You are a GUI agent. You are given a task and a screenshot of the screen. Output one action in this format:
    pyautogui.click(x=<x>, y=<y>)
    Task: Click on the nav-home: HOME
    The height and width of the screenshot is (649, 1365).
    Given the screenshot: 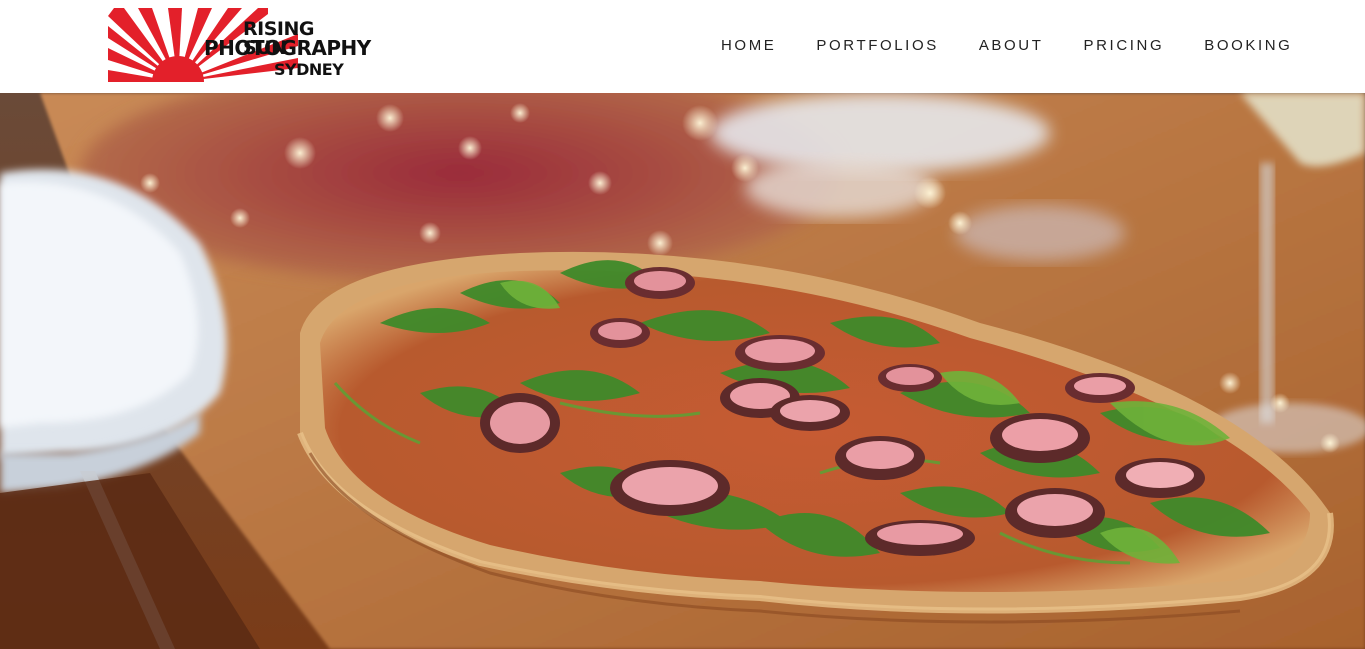 What is the action you would take?
    pyautogui.click(x=748, y=46)
    